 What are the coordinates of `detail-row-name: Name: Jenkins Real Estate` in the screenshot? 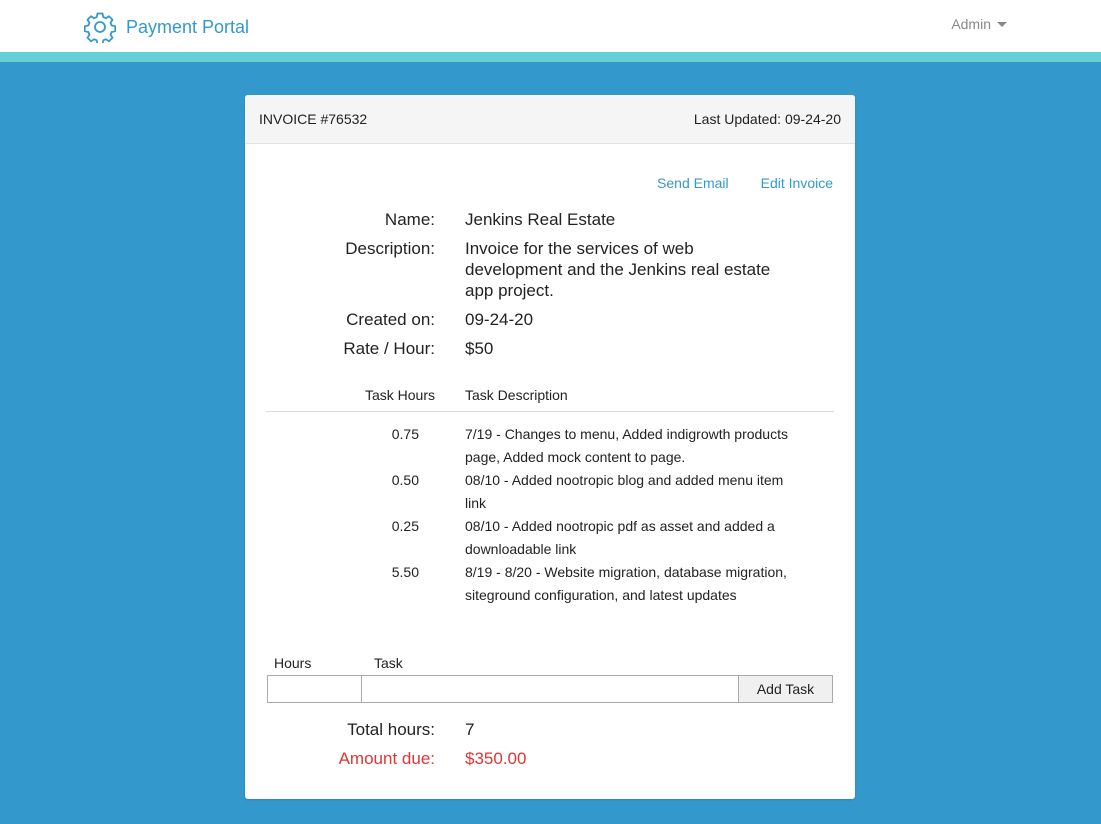 It's located at (550, 219).